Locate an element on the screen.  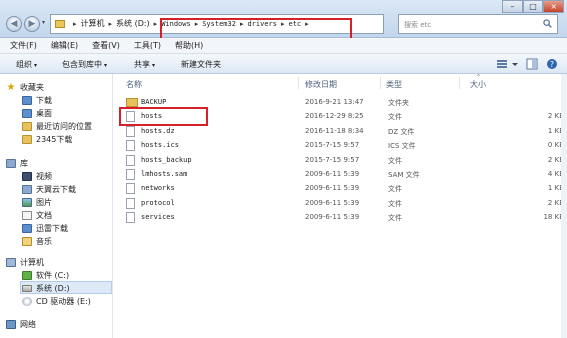
cloud-folder-icon is located at coordinates (27, 189).